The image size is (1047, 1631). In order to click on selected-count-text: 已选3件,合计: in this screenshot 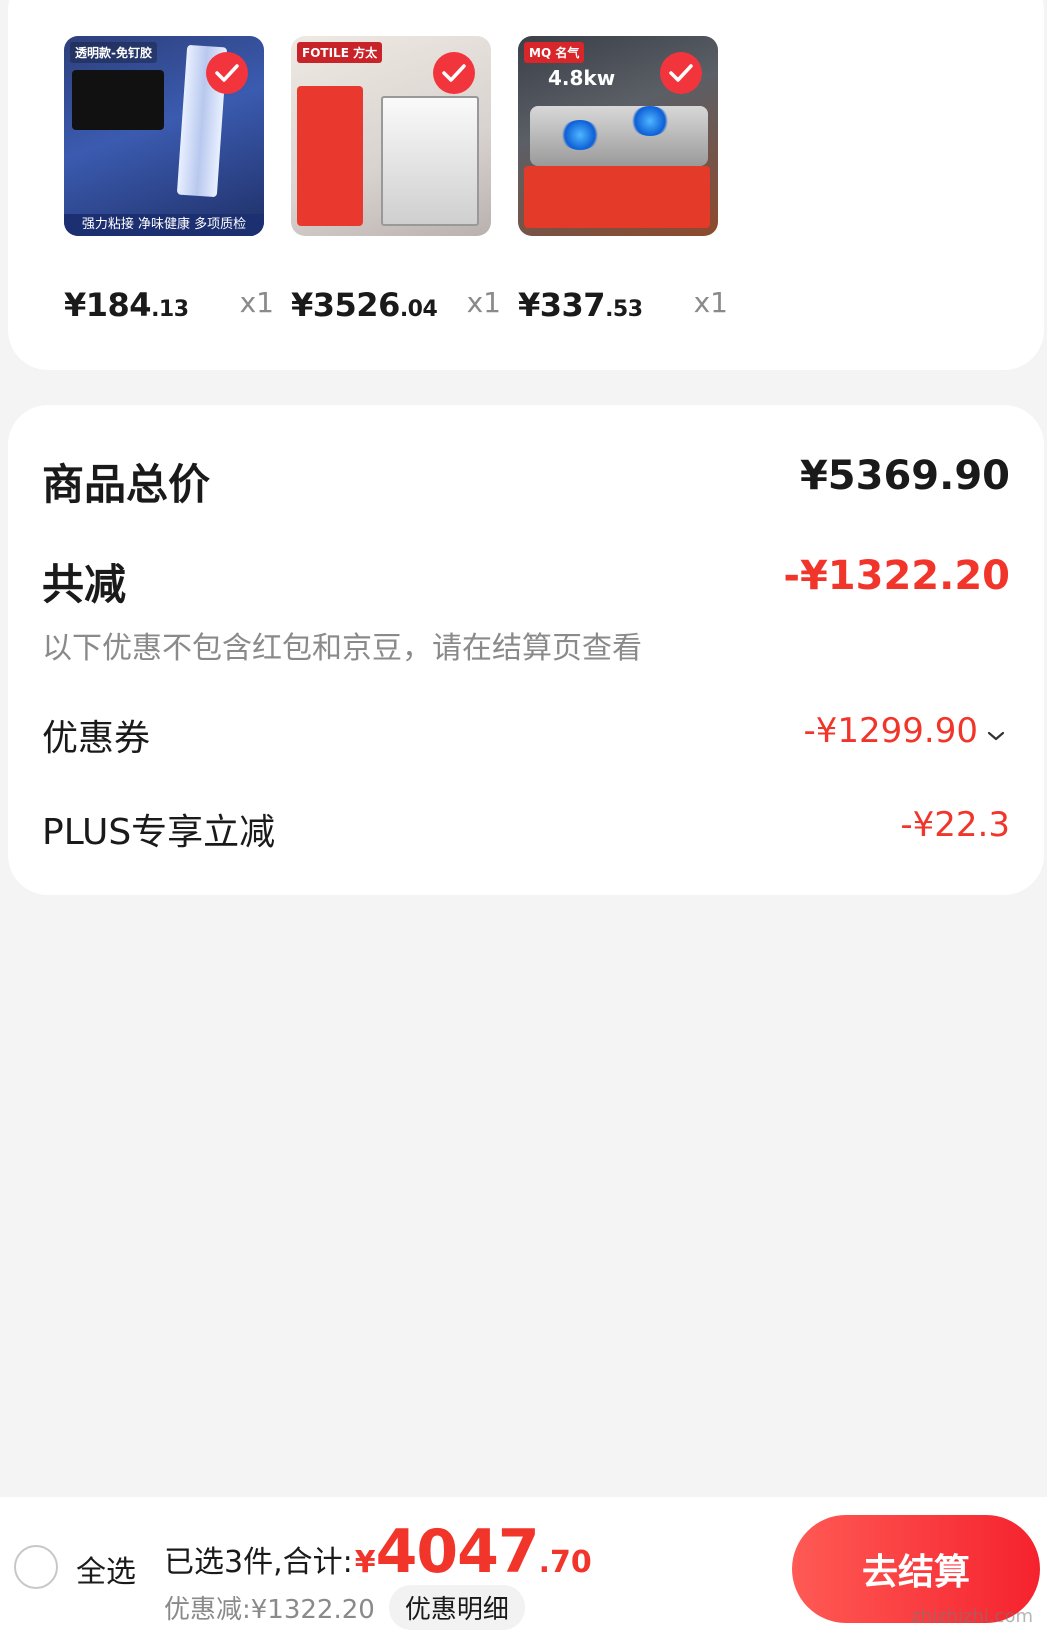, I will do `click(258, 1562)`.